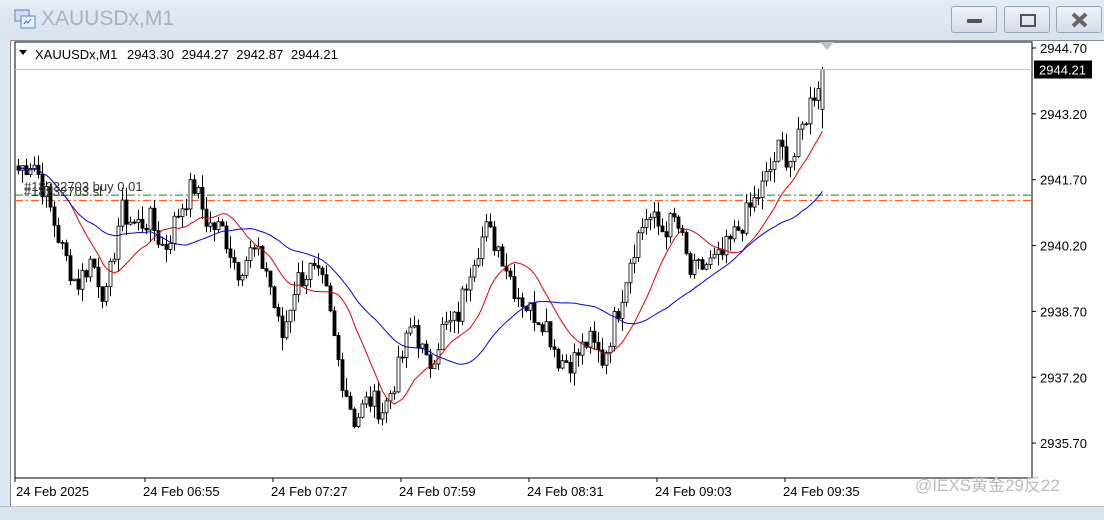 This screenshot has height=520, width=1104. Describe the element at coordinates (552, 513) in the screenshot. I see `status-bar` at that location.